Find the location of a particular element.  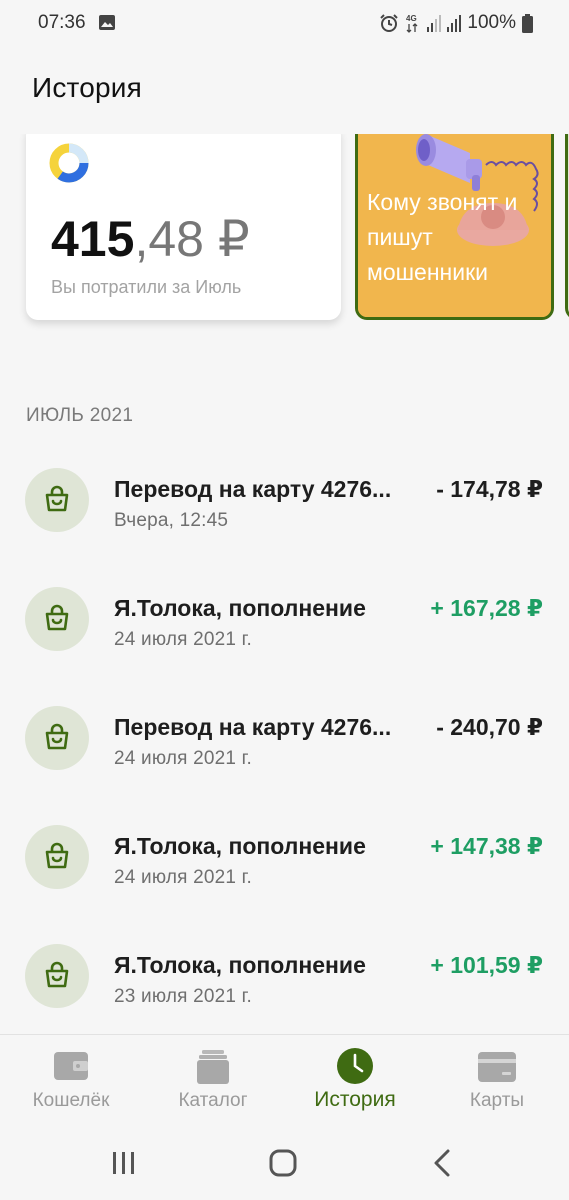

svg-text: 4G is located at coordinates (411, 18).